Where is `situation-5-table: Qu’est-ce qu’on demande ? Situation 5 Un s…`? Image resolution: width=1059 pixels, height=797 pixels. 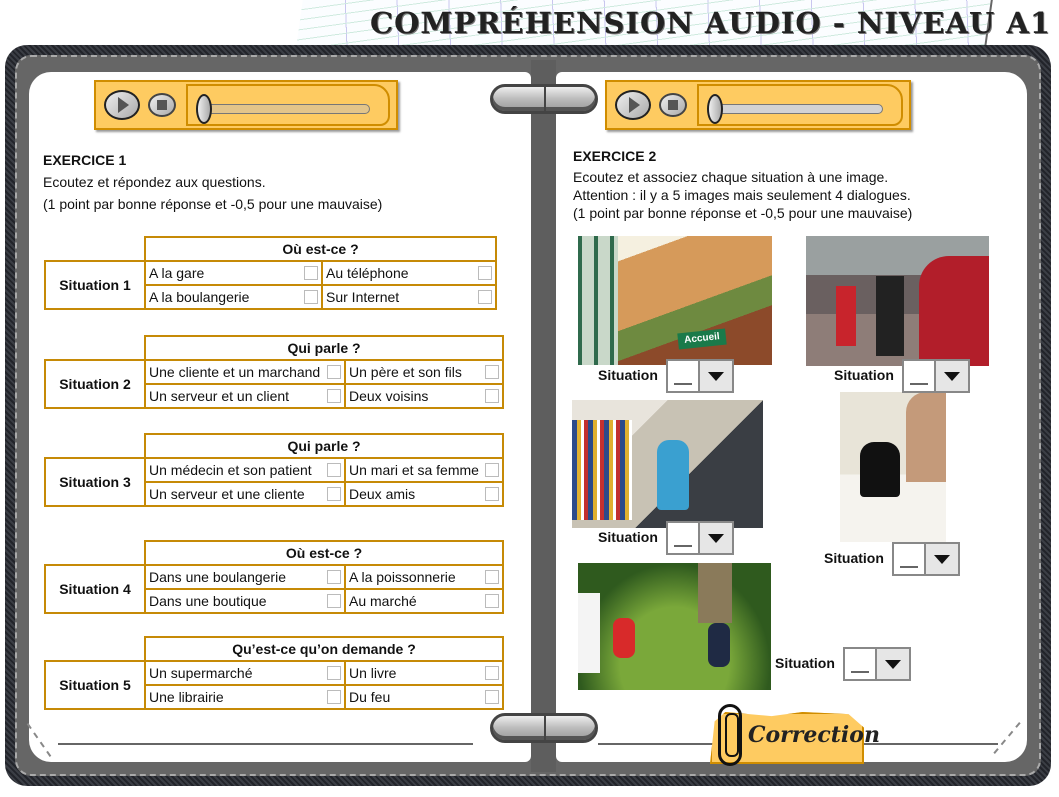 situation-5-table: Qu’est-ce qu’on demande ? Situation 5 Un s… is located at coordinates (274, 673).